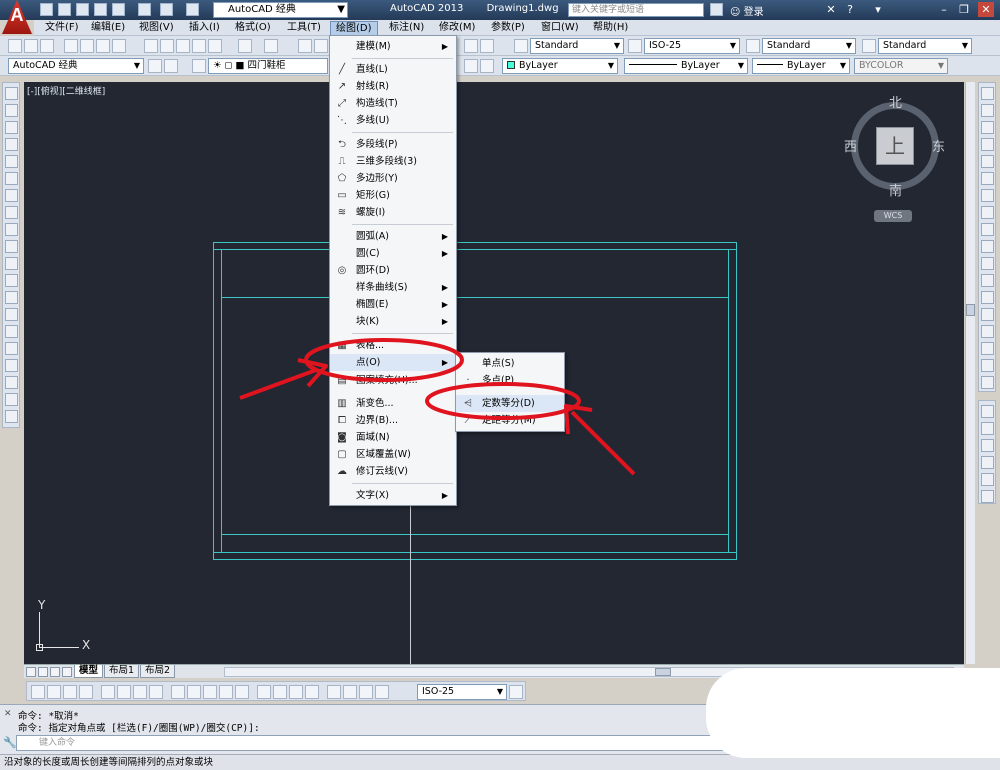 Image resolution: width=1000 pixels, height=770 pixels. I want to click on send-under-icon, so click(987, 462).